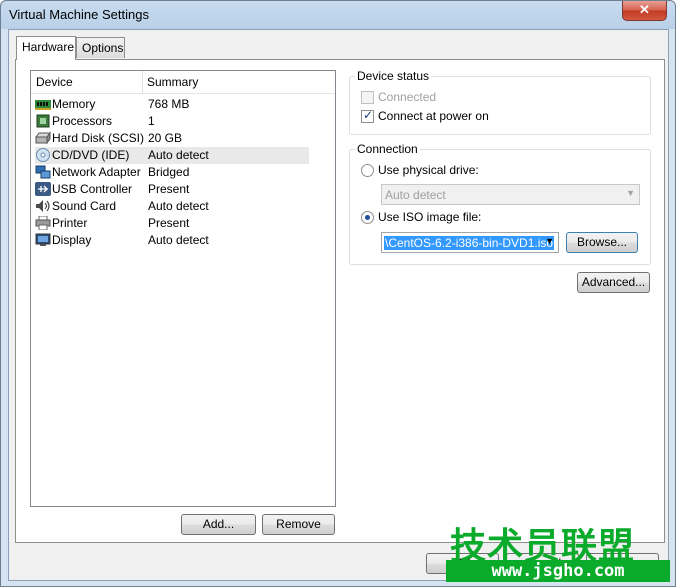 Image resolution: width=676 pixels, height=587 pixels. Describe the element at coordinates (142, 82) in the screenshot. I see `column-separator` at that location.